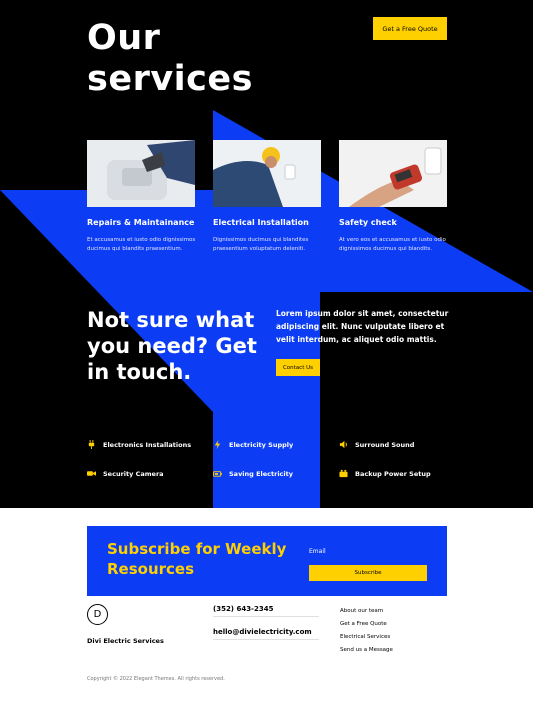  I want to click on feature-label: Backup Power Setup, so click(393, 473).